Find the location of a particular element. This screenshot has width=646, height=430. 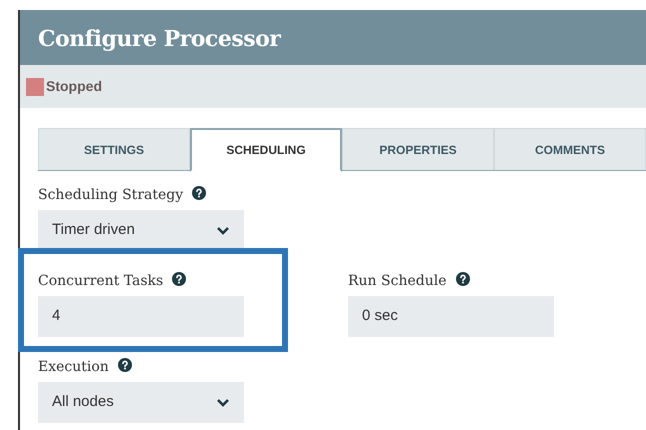

tab: SETTINGS is located at coordinates (114, 149).